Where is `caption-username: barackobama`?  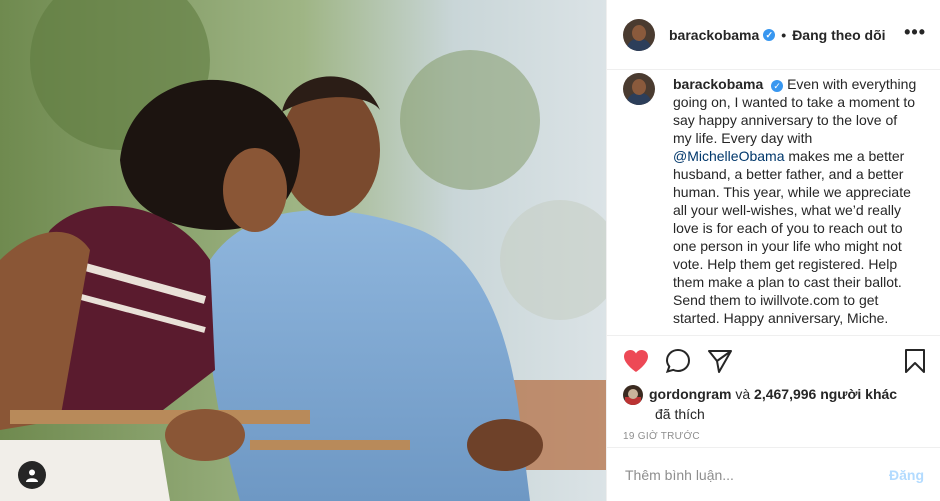
caption-username: barackobama is located at coordinates (718, 84).